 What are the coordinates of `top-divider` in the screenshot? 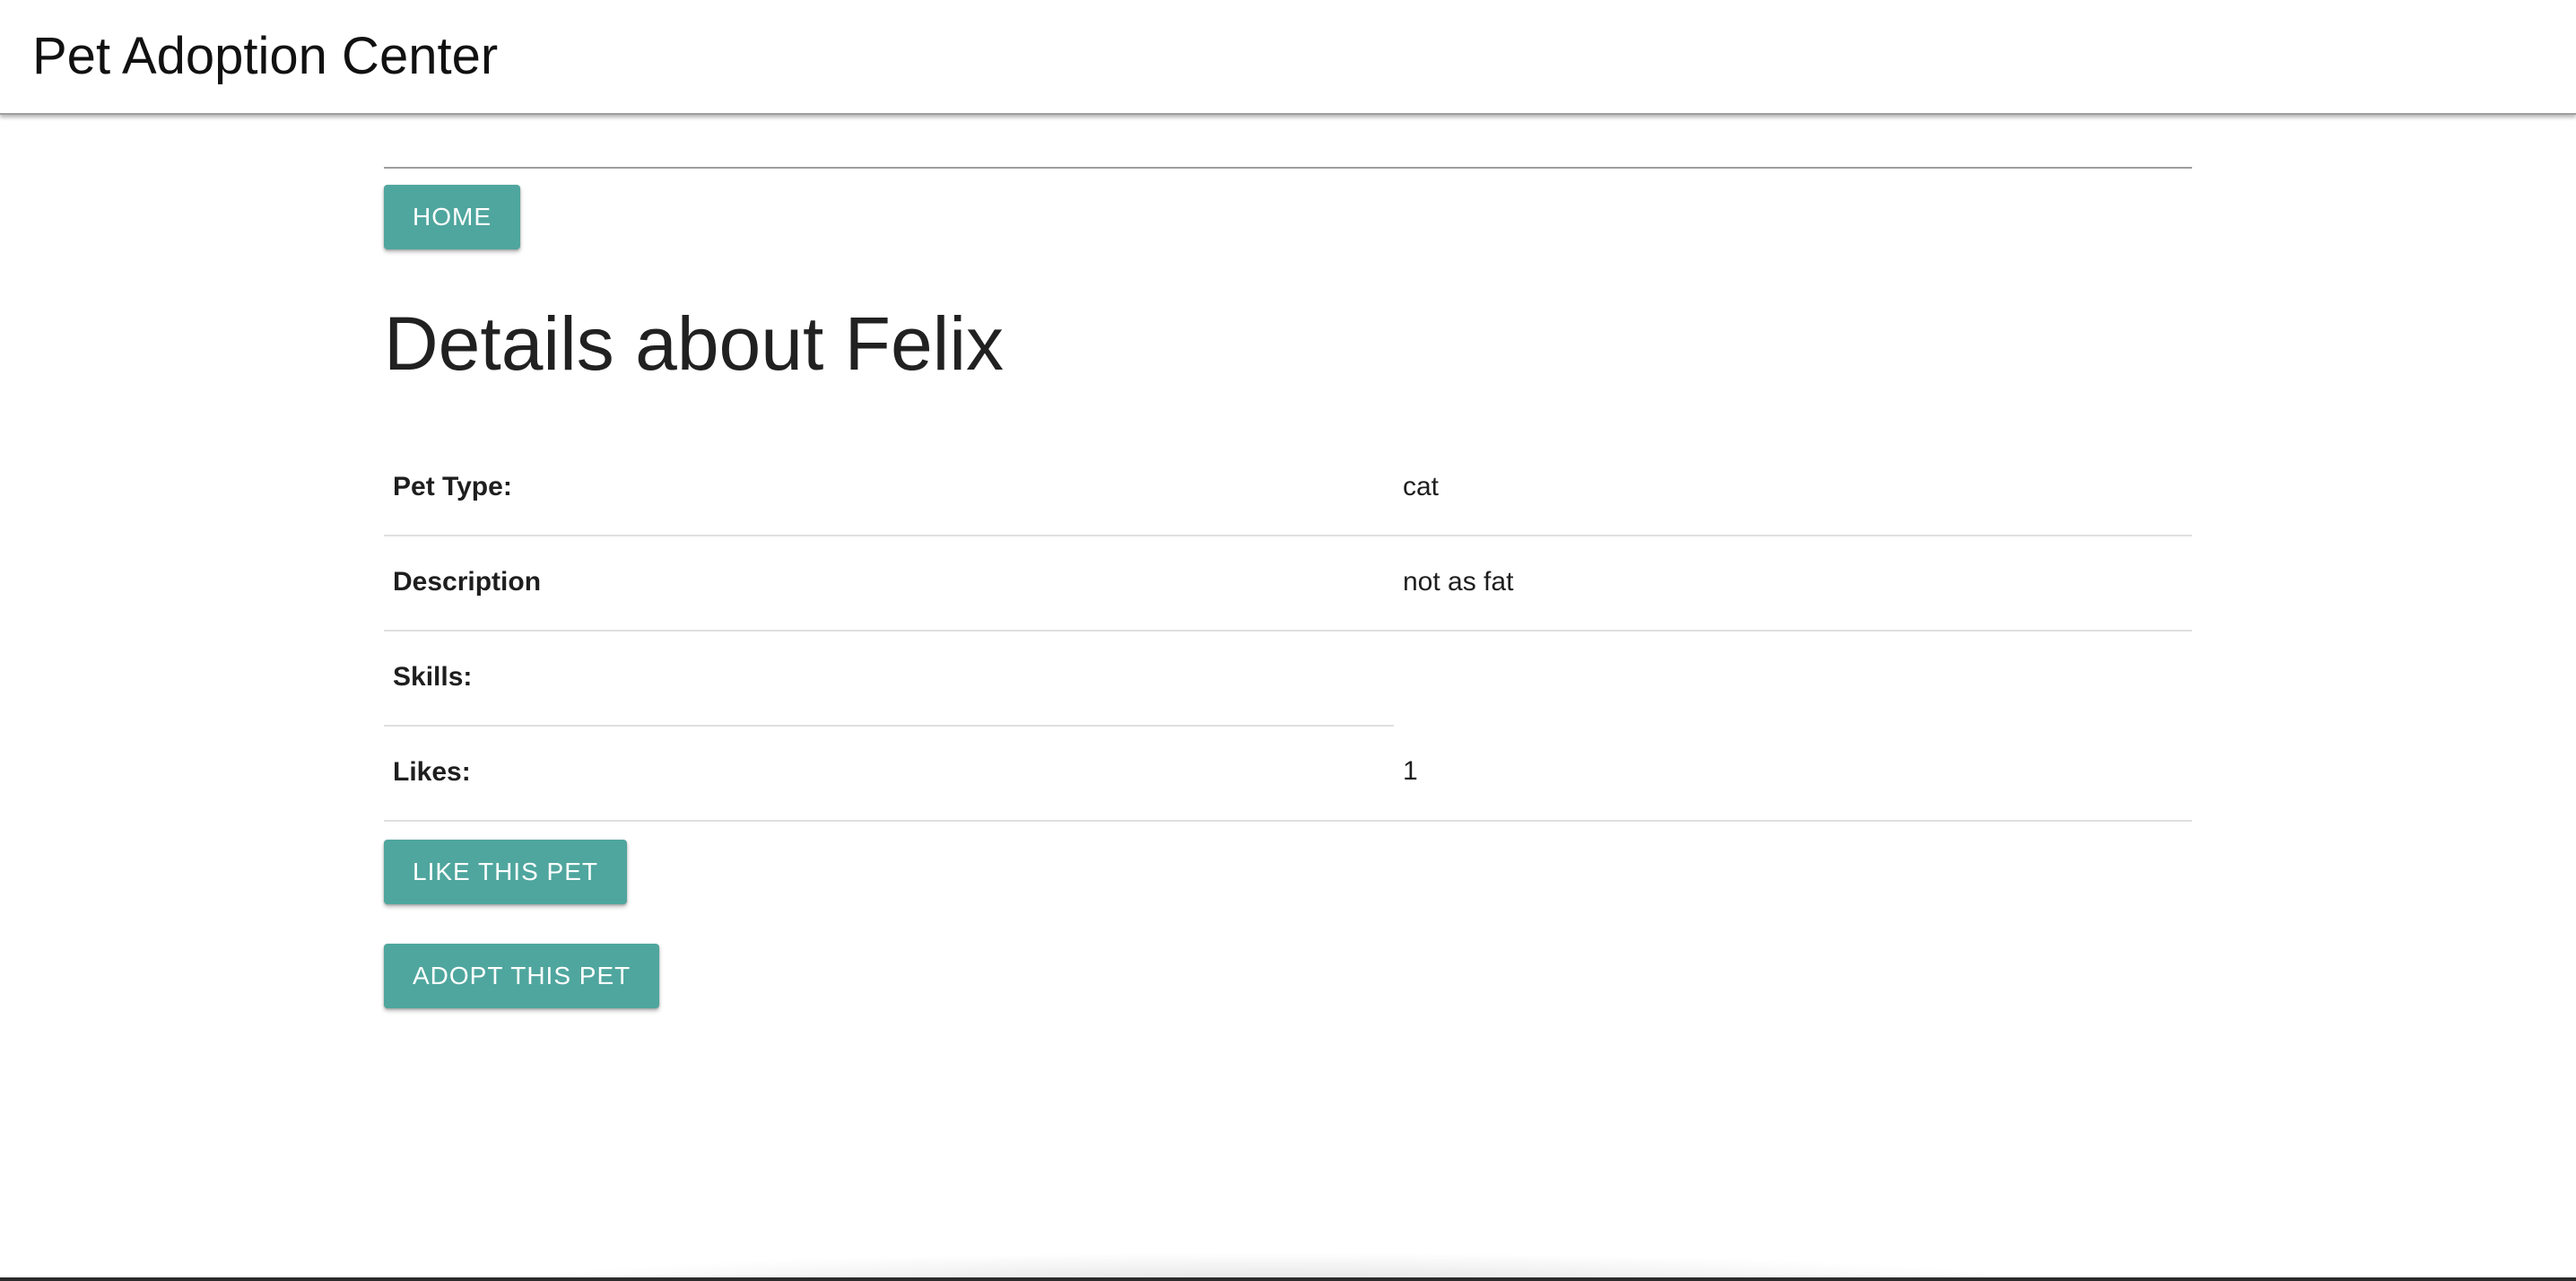 It's located at (1288, 168).